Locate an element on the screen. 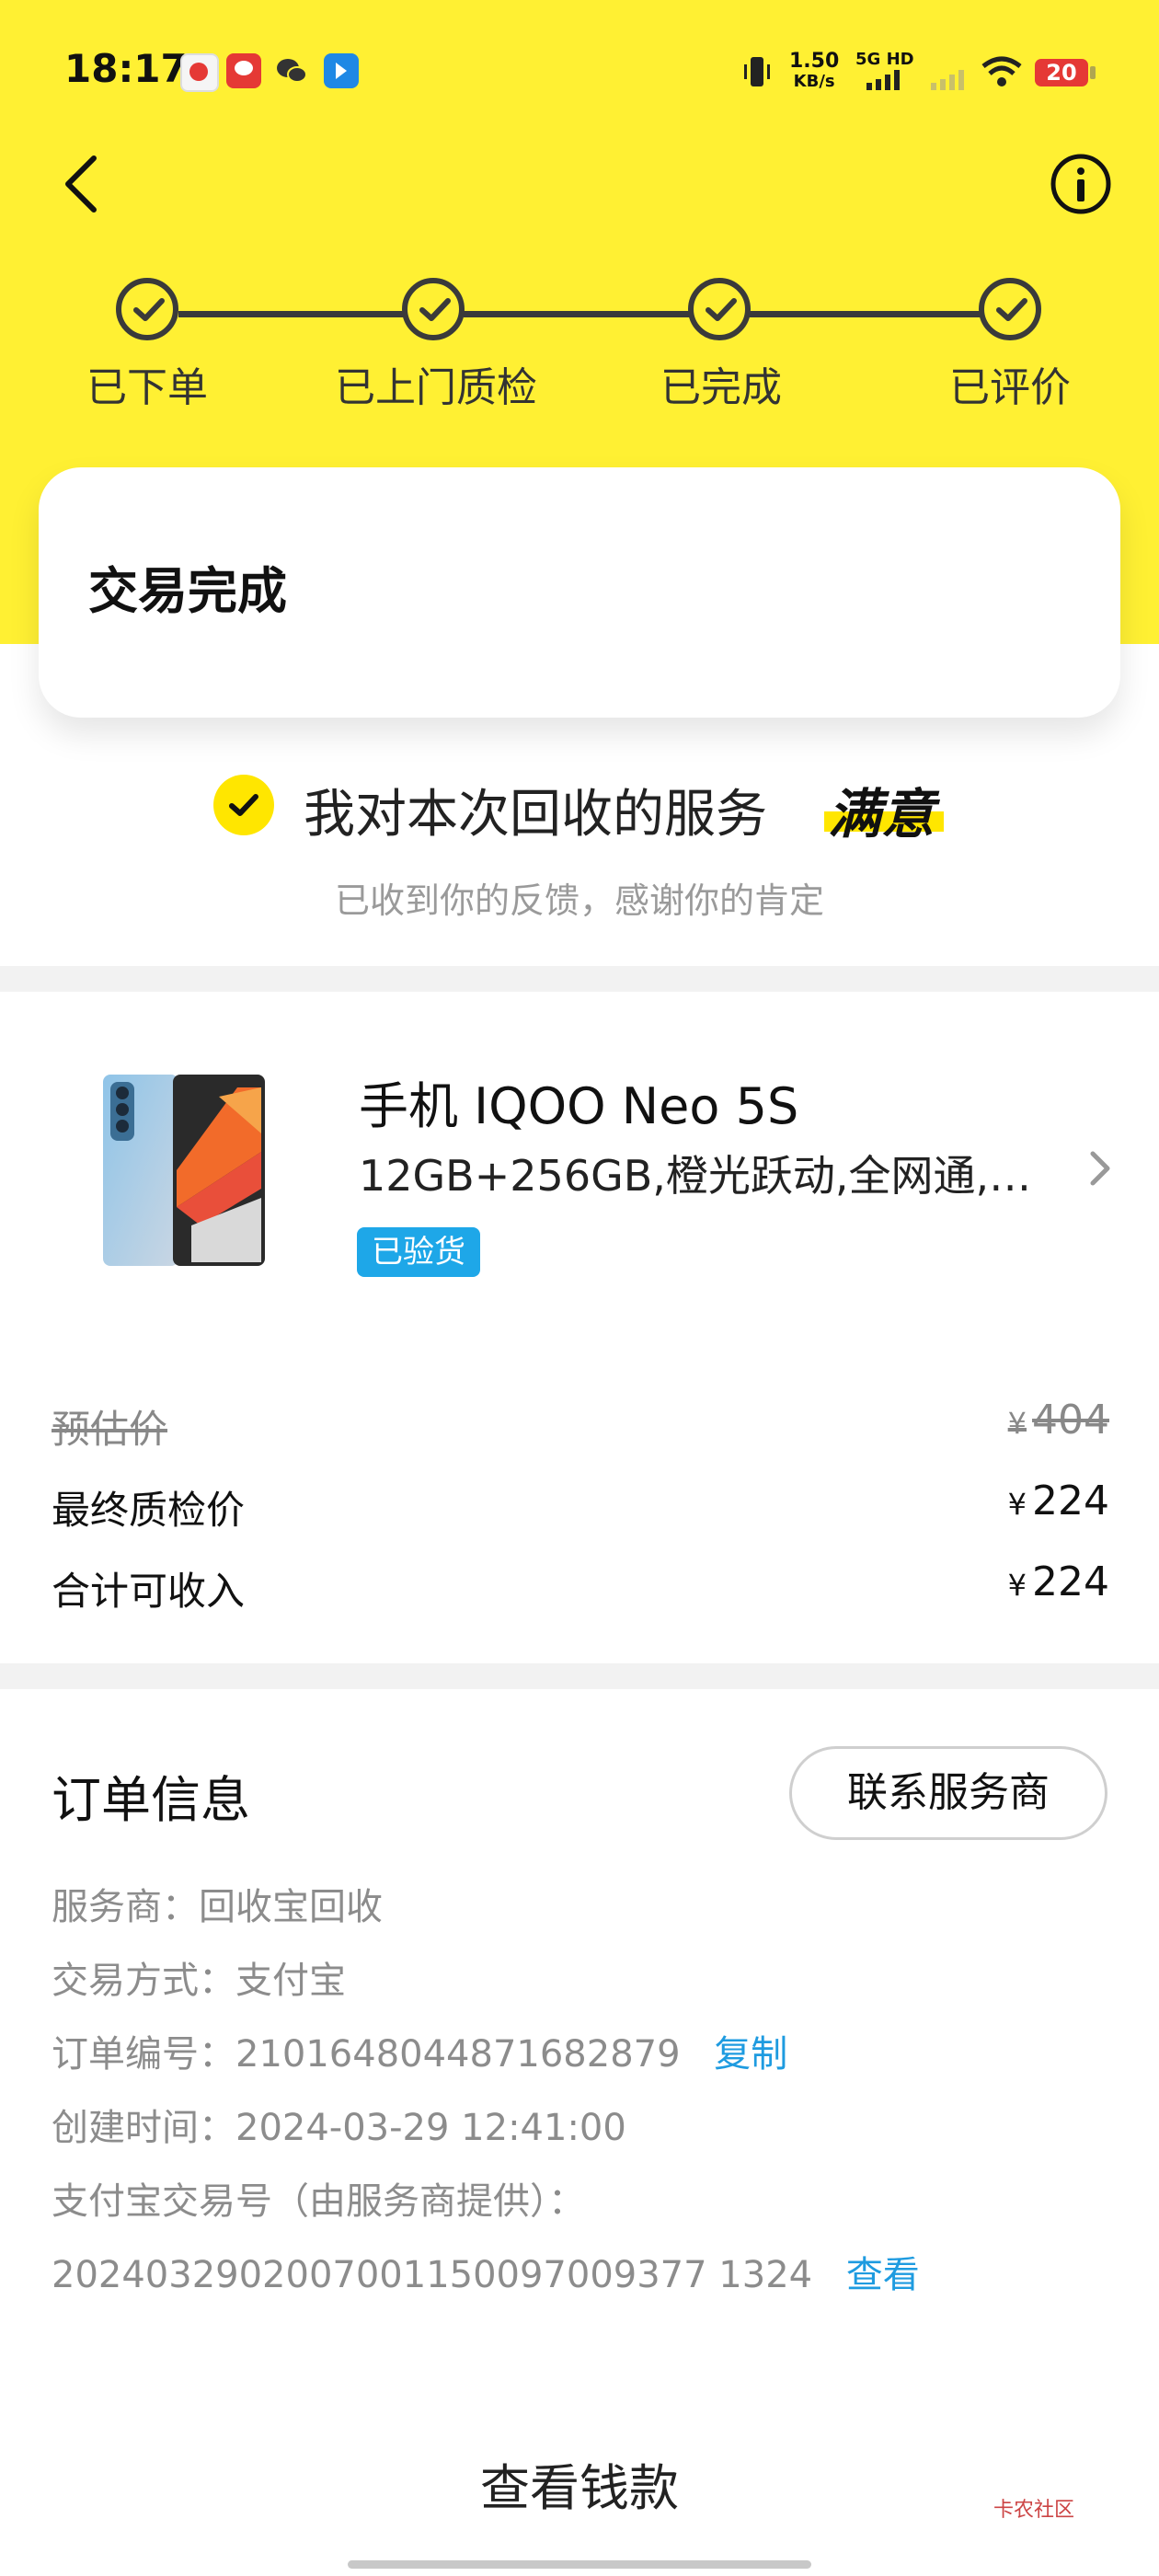  service-provider: 服务商：回收宝回收 is located at coordinates (217, 1907).